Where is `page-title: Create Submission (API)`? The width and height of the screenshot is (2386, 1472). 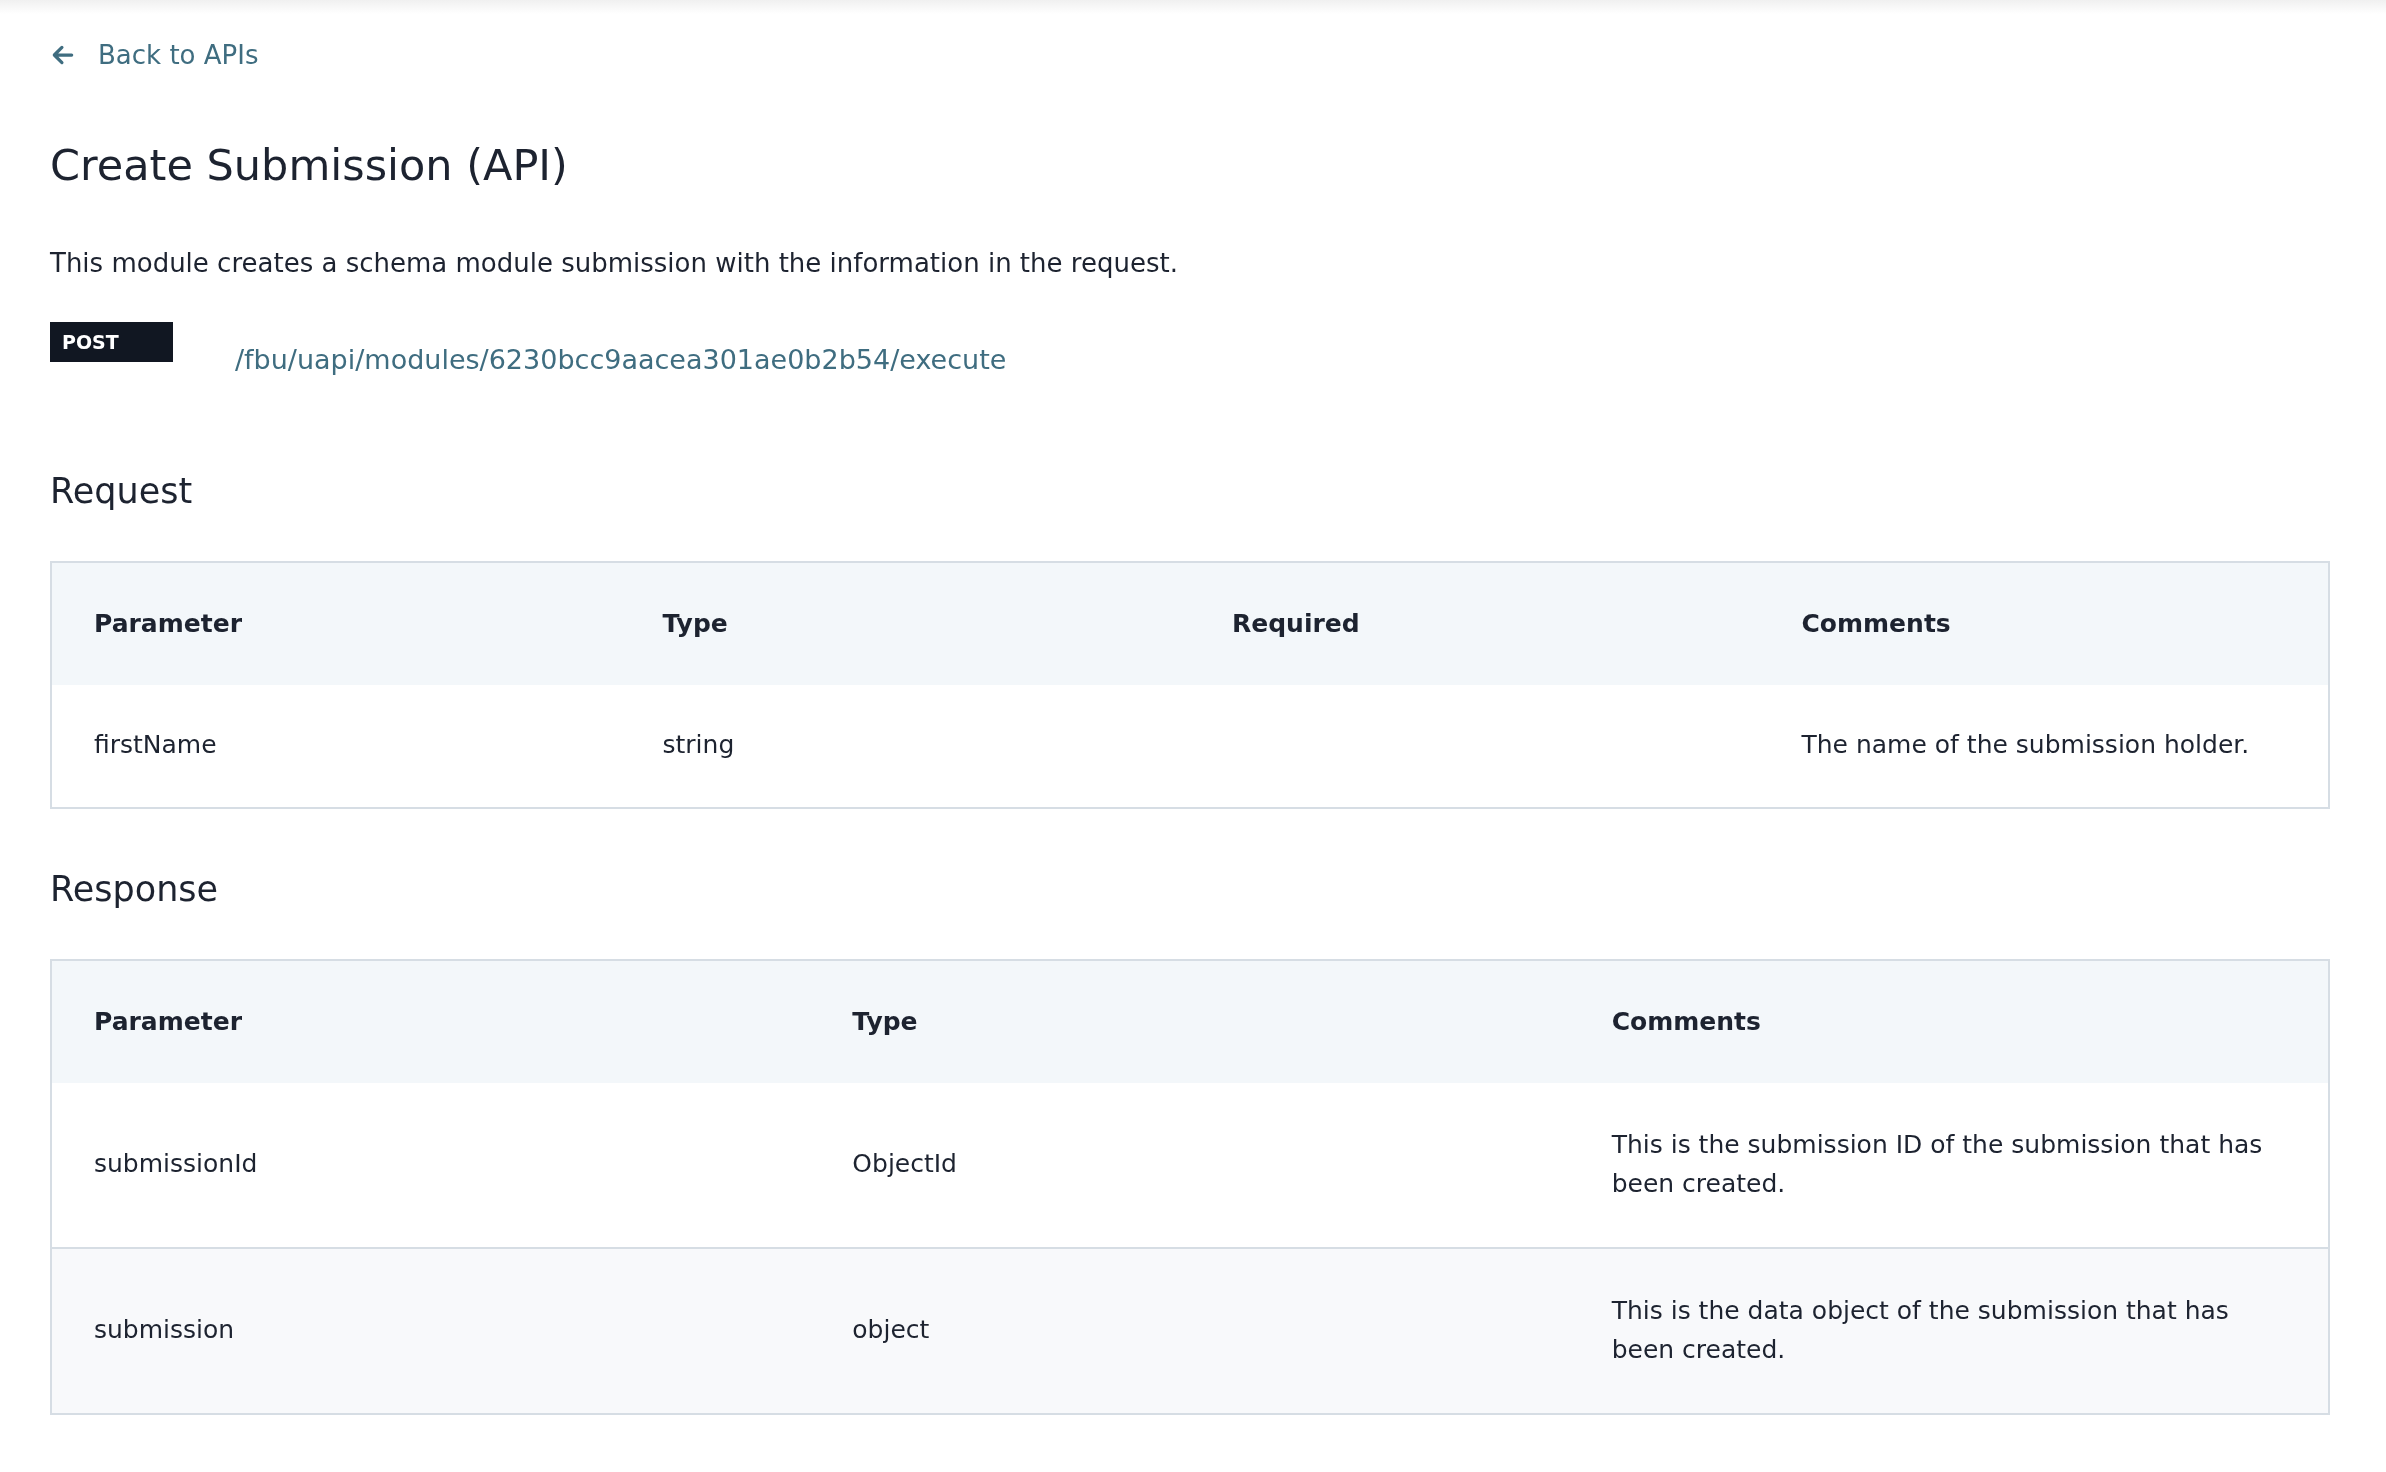
page-title: Create Submission (API) is located at coordinates (309, 166).